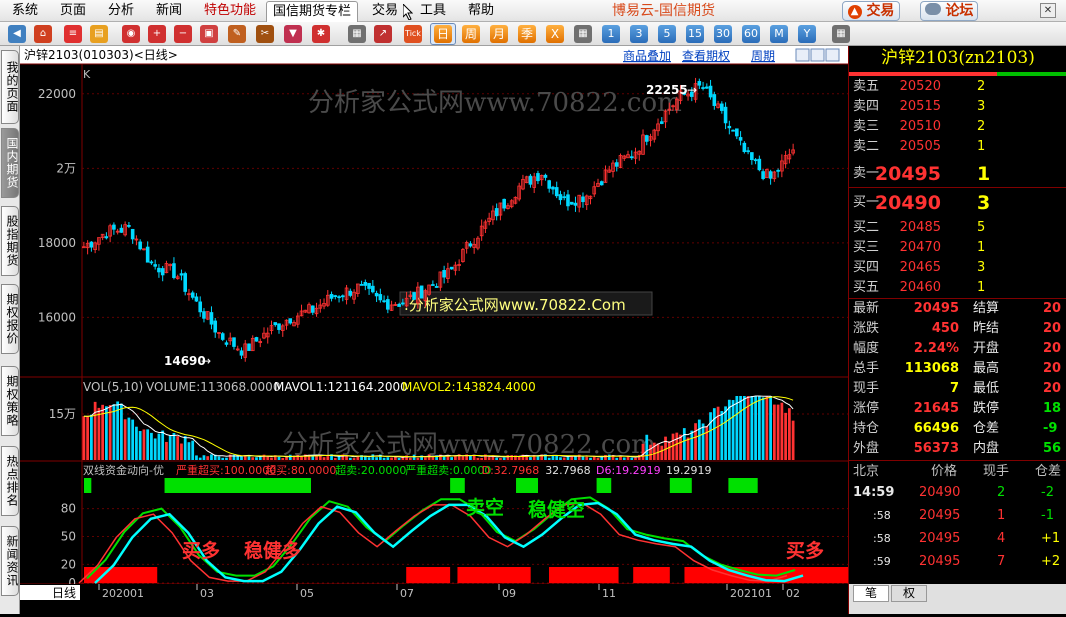  What do you see at coordinates (706, 56) in the screenshot?
I see `view-options-link: 查看期权` at bounding box center [706, 56].